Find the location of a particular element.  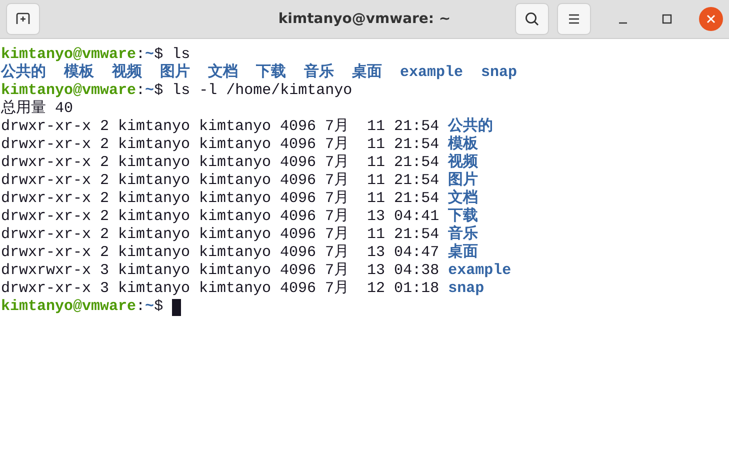

close-icon is located at coordinates (711, 19).